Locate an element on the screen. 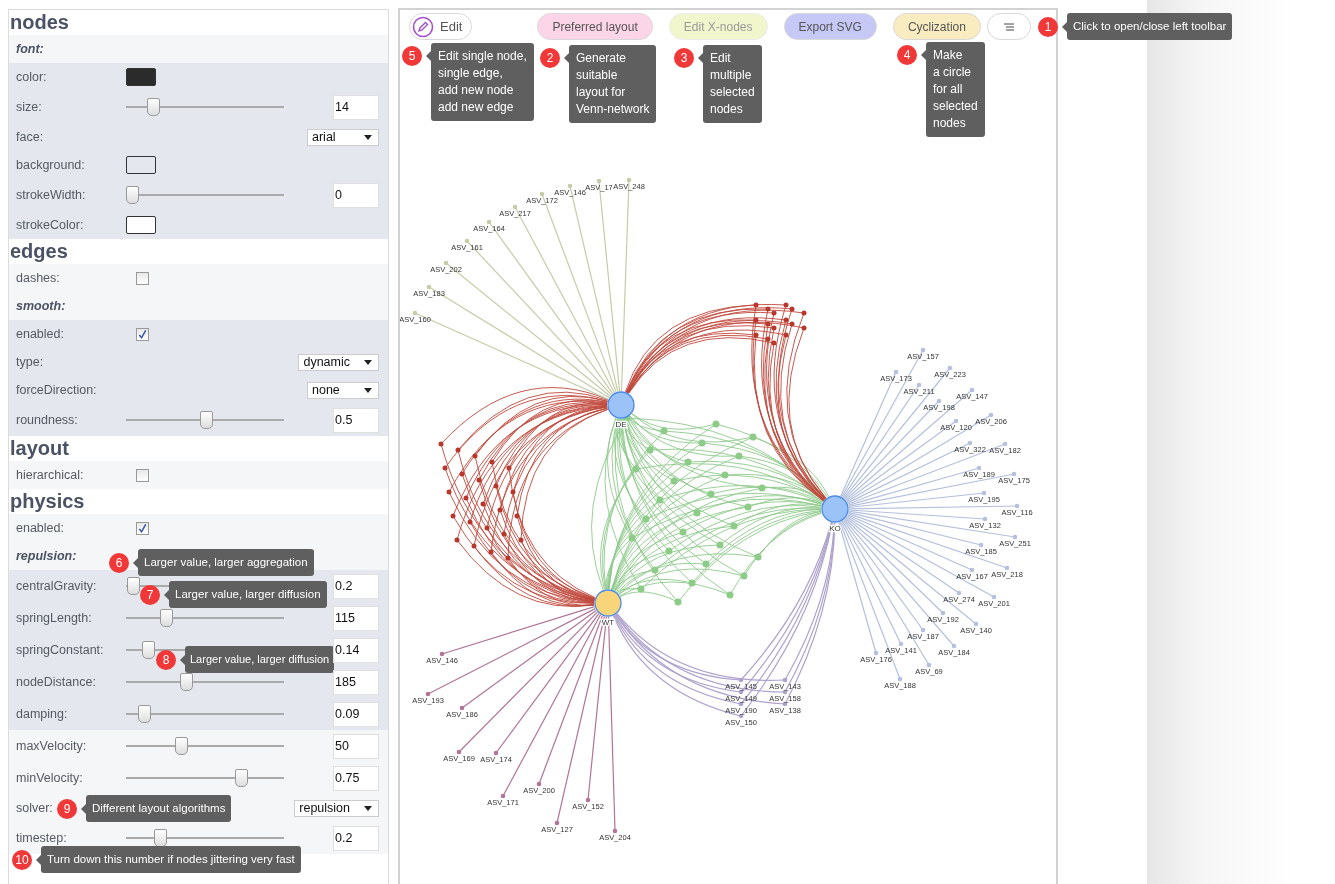 Image resolution: width=1335 pixels, height=884 pixels. section-heading: physics is located at coordinates (47, 501).